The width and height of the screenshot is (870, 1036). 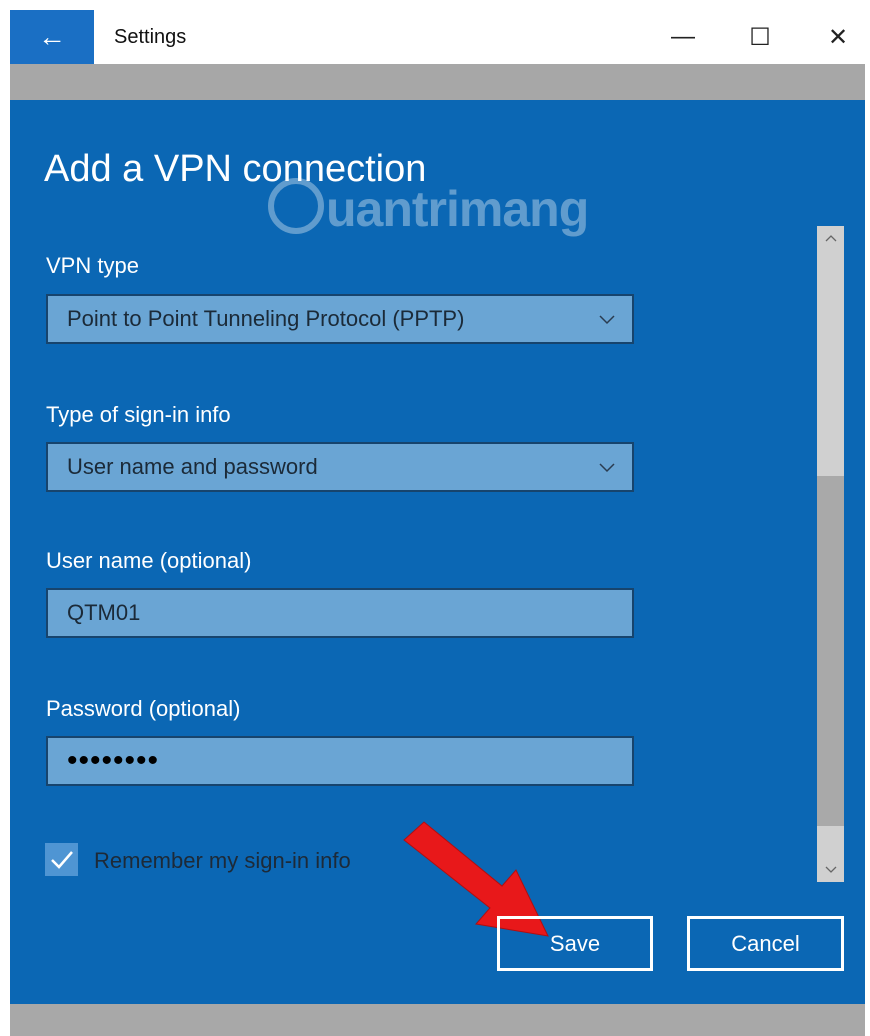 I want to click on vpn-type-select: Point to Point Tunneling Protocol (PPTP), so click(x=340, y=319).